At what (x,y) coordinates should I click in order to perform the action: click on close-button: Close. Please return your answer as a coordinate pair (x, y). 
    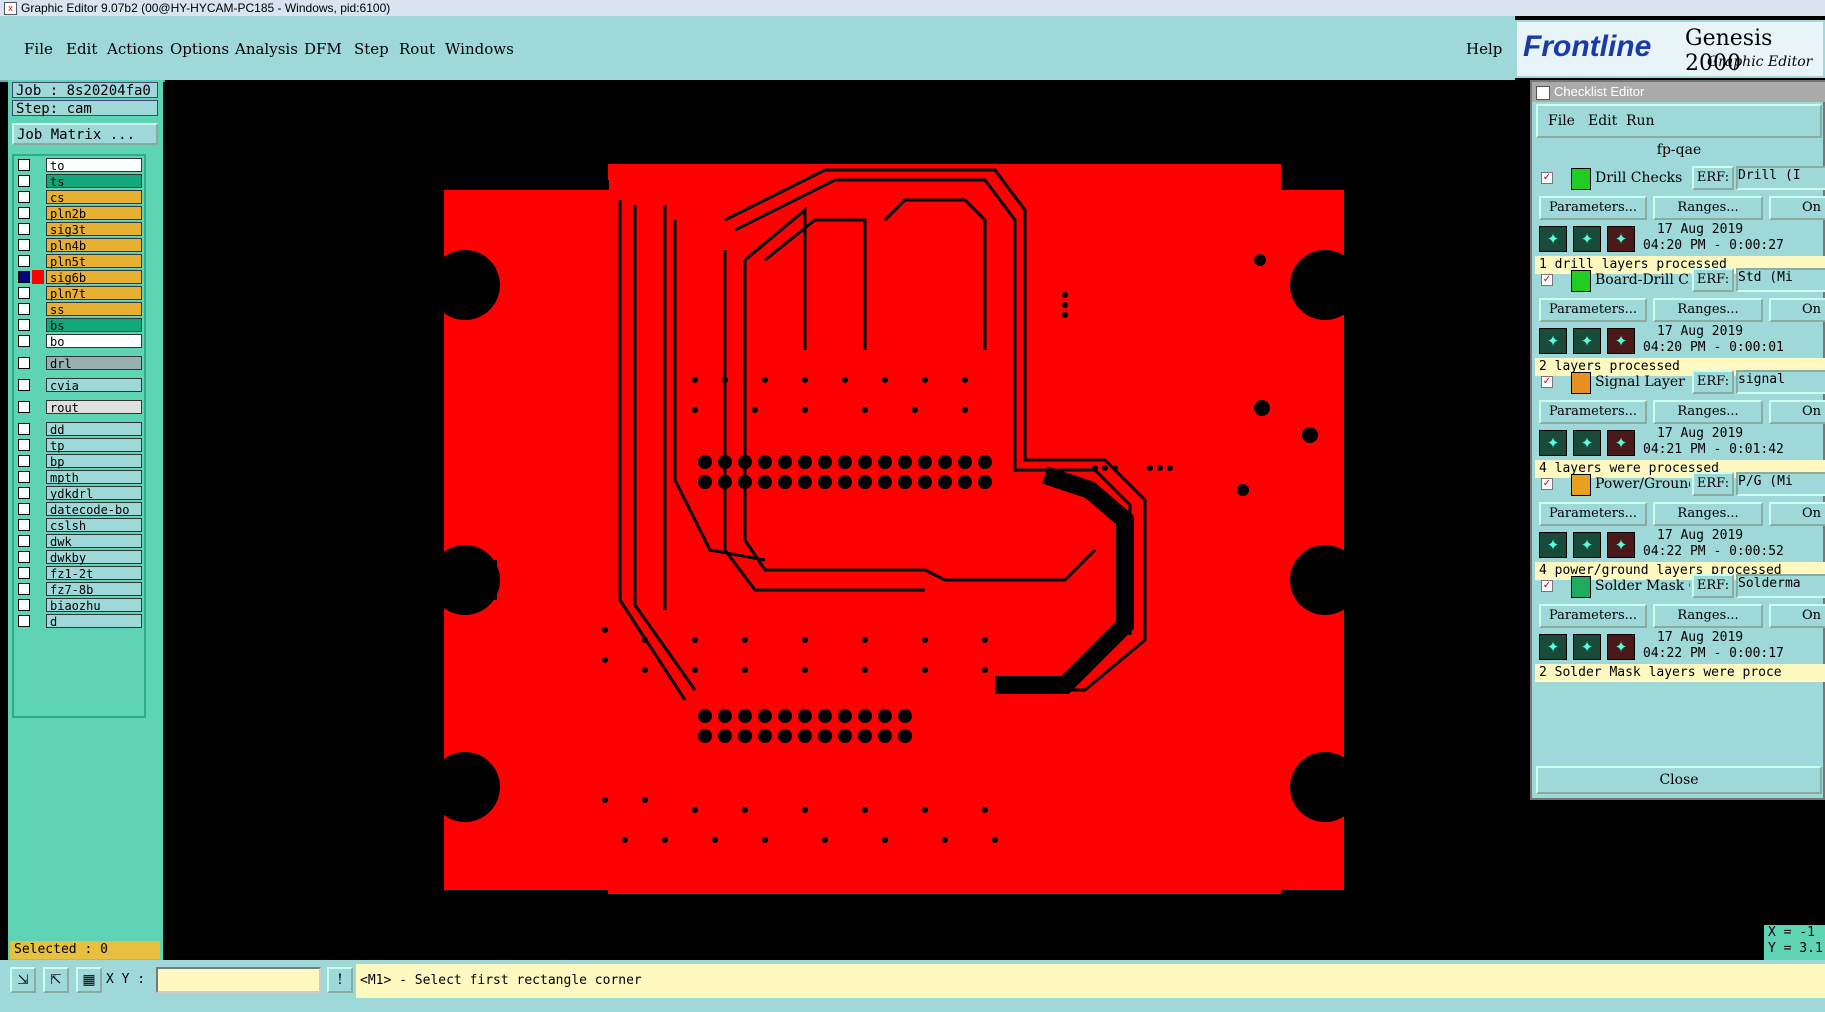
    Looking at the image, I should click on (1679, 780).